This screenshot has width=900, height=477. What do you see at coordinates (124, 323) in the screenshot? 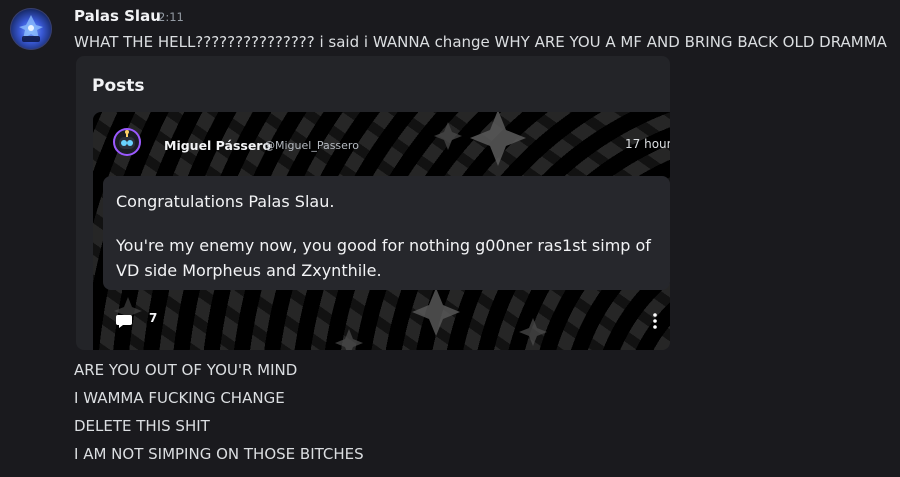
I see `comment-icon` at bounding box center [124, 323].